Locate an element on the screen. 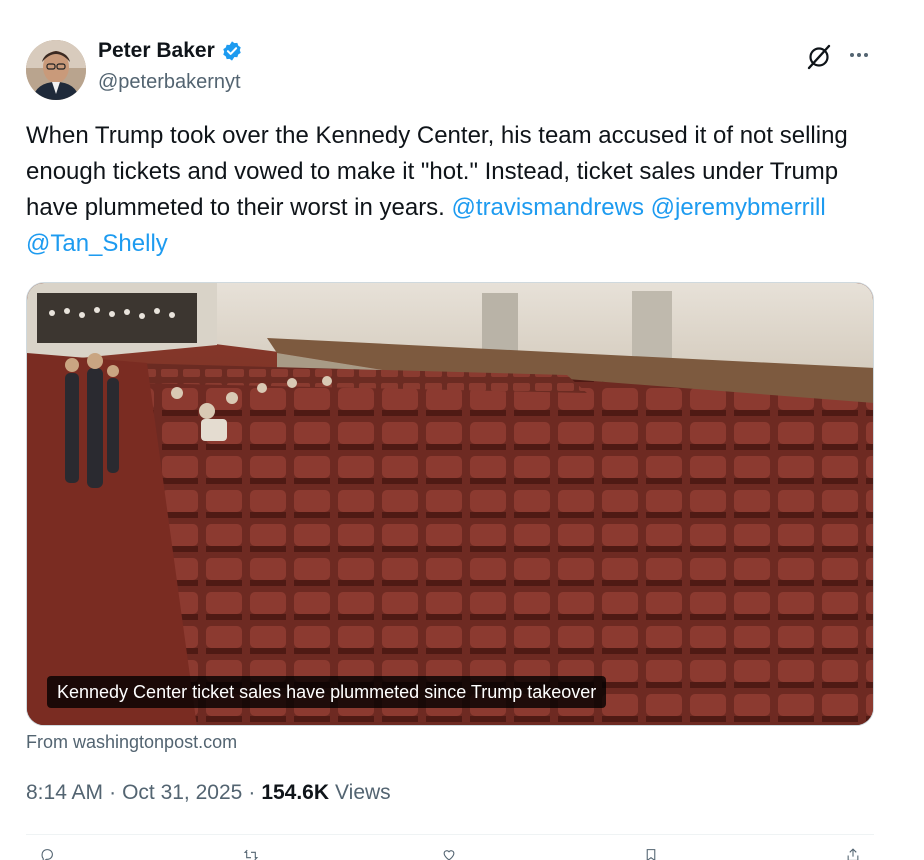 This screenshot has height=860, width=924. verified-badge-icon is located at coordinates (232, 51).